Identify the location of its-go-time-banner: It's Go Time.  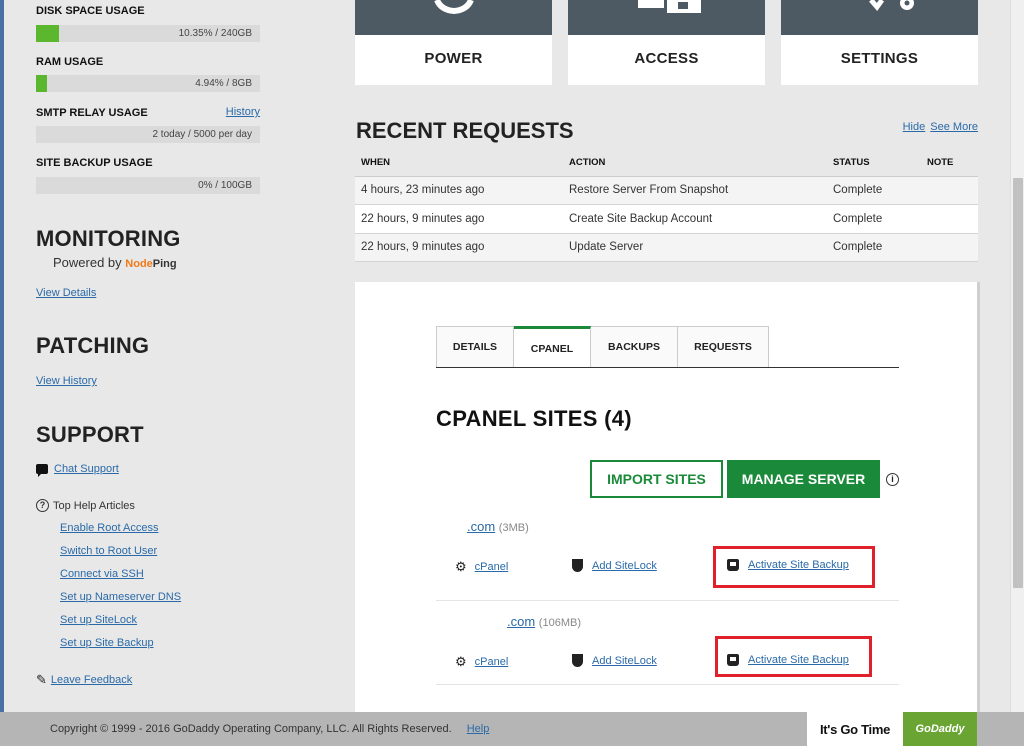
(855, 729).